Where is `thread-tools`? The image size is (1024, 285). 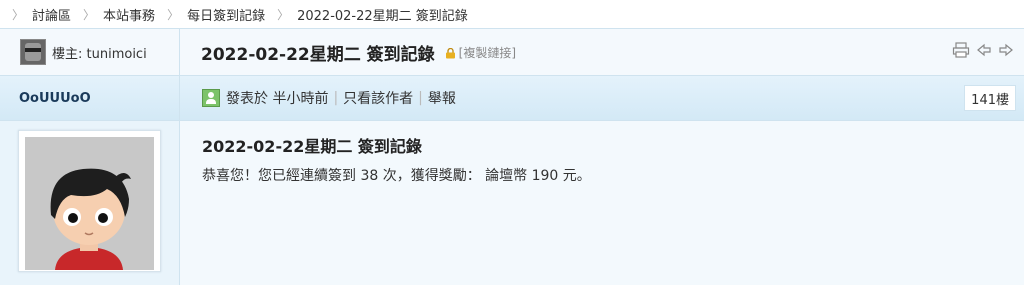 thread-tools is located at coordinates (983, 50).